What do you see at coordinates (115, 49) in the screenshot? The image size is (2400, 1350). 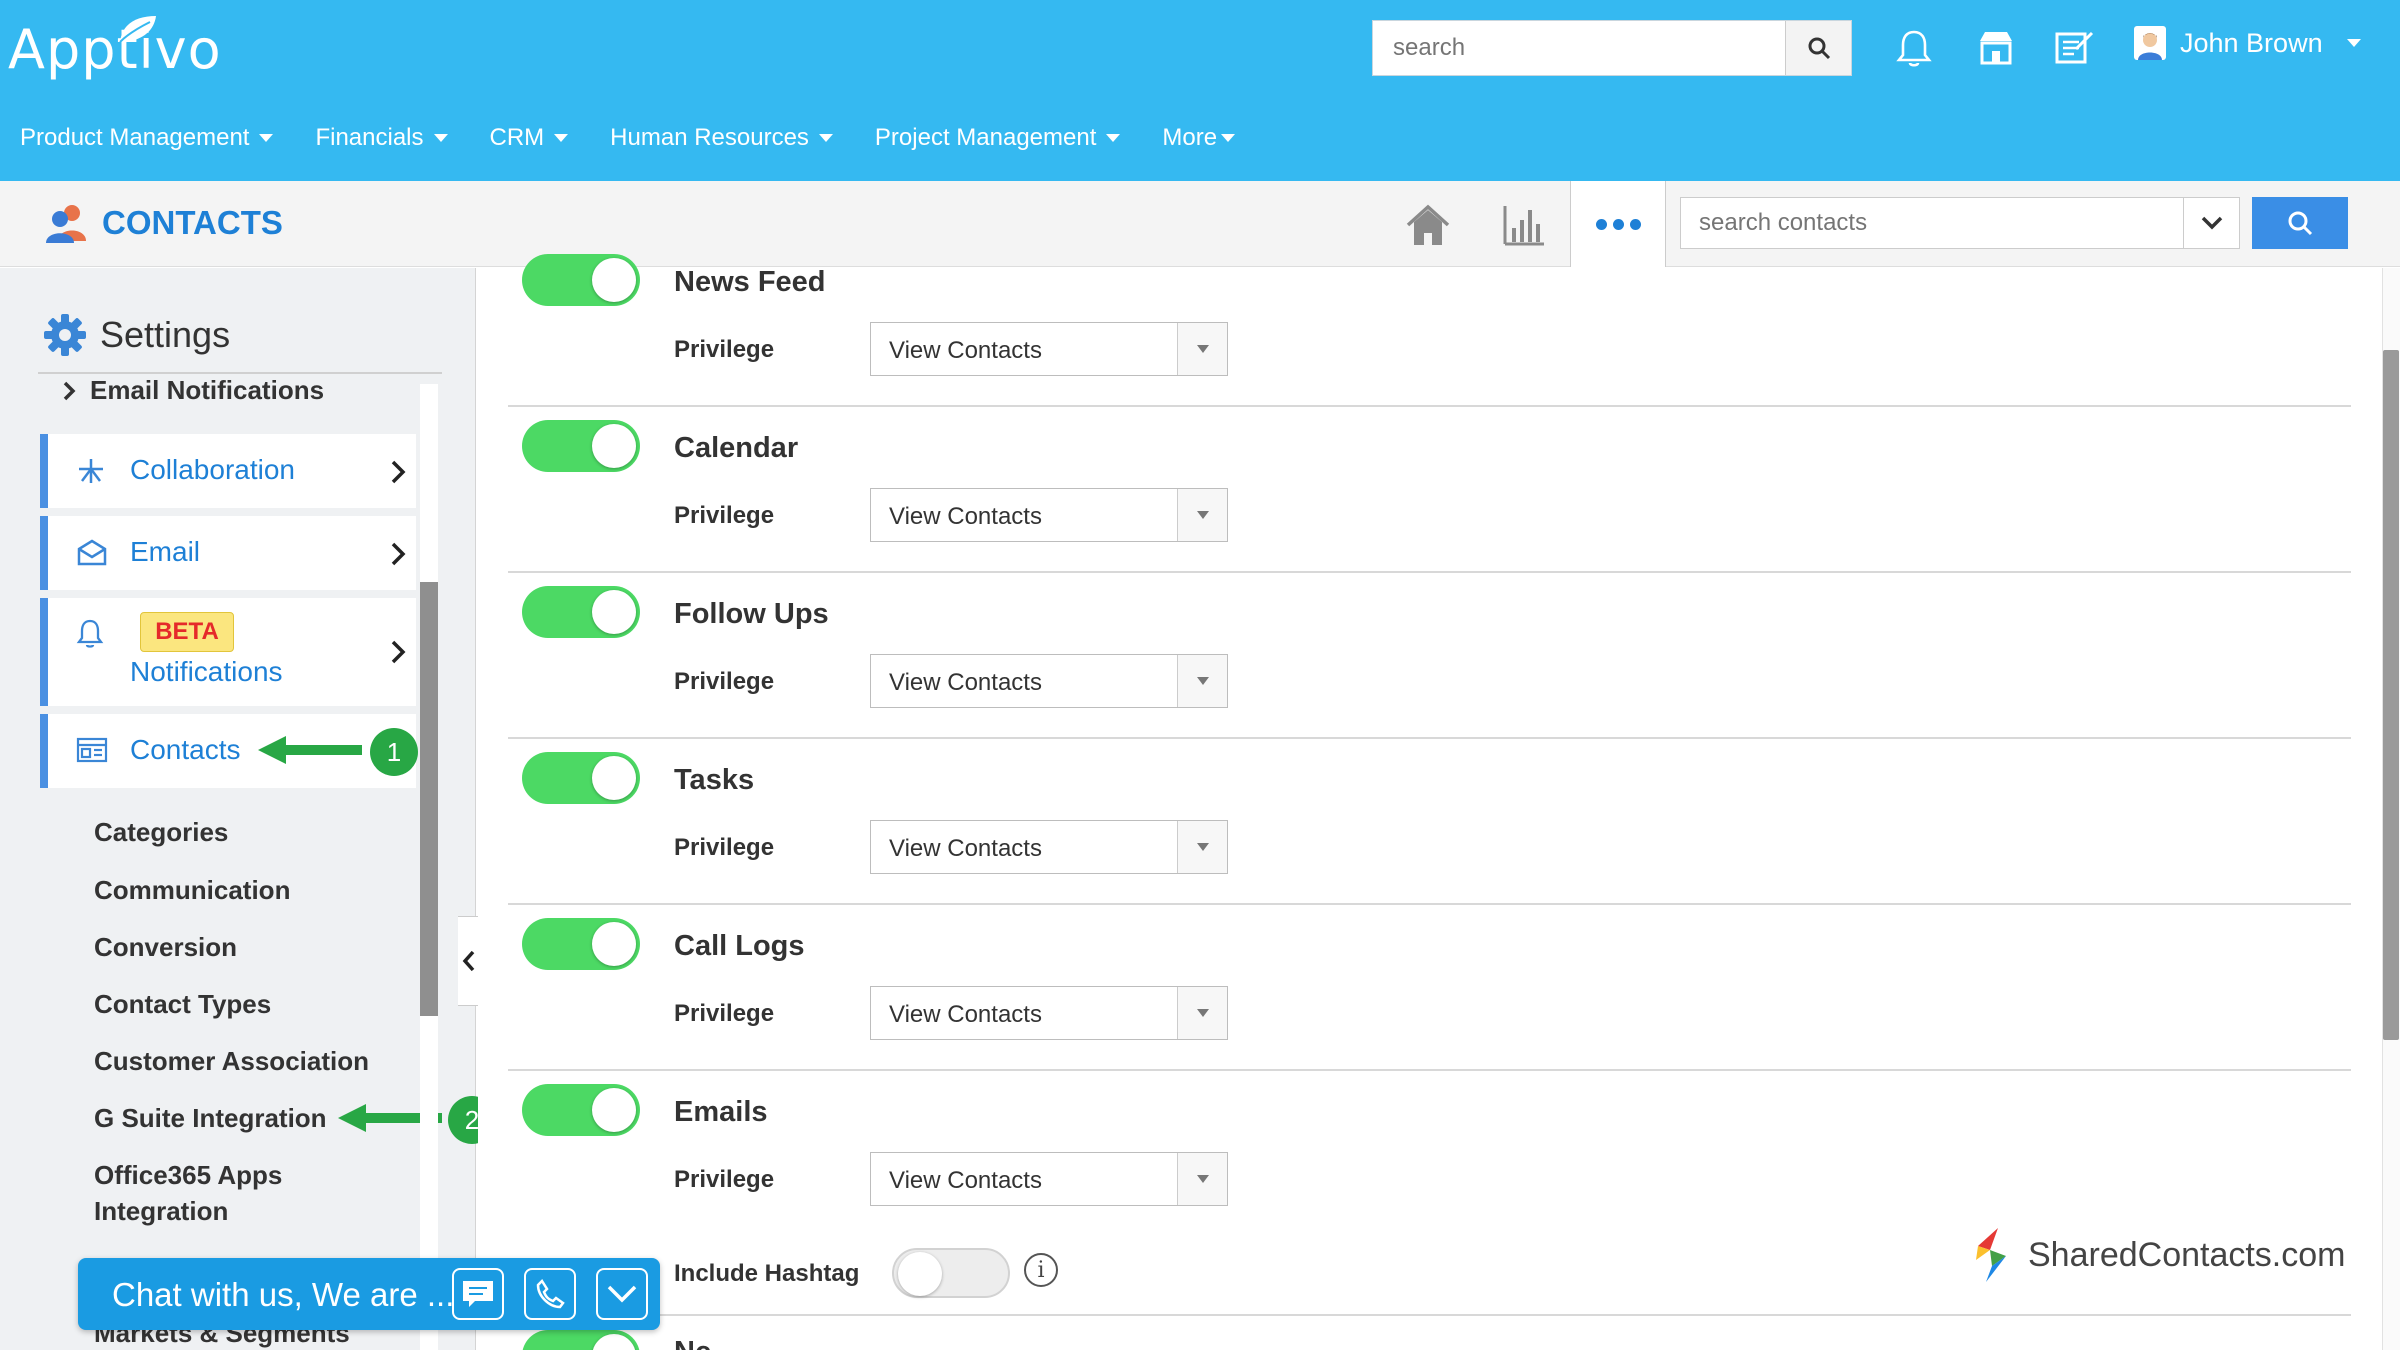 I see `apptivo-logo: Apptivo` at bounding box center [115, 49].